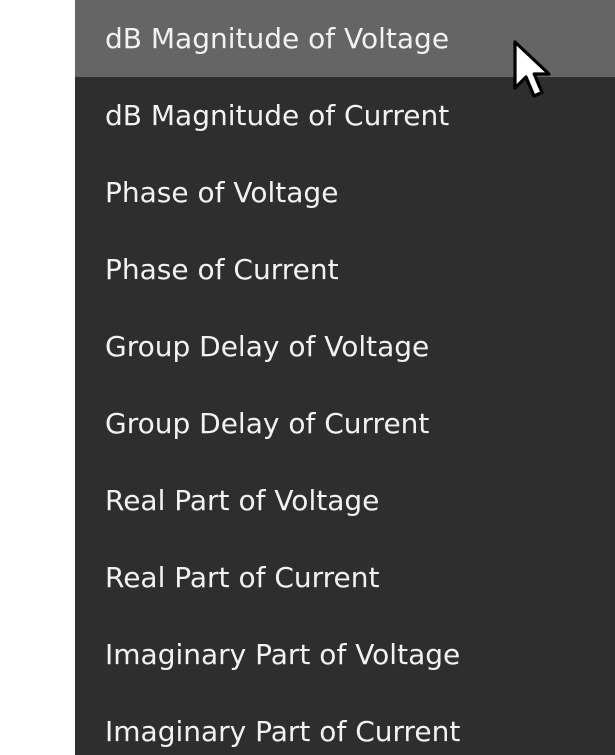 The image size is (615, 755). Describe the element at coordinates (345, 192) in the screenshot. I see `menu-item-phase-voltage: Phase of Voltage` at that location.